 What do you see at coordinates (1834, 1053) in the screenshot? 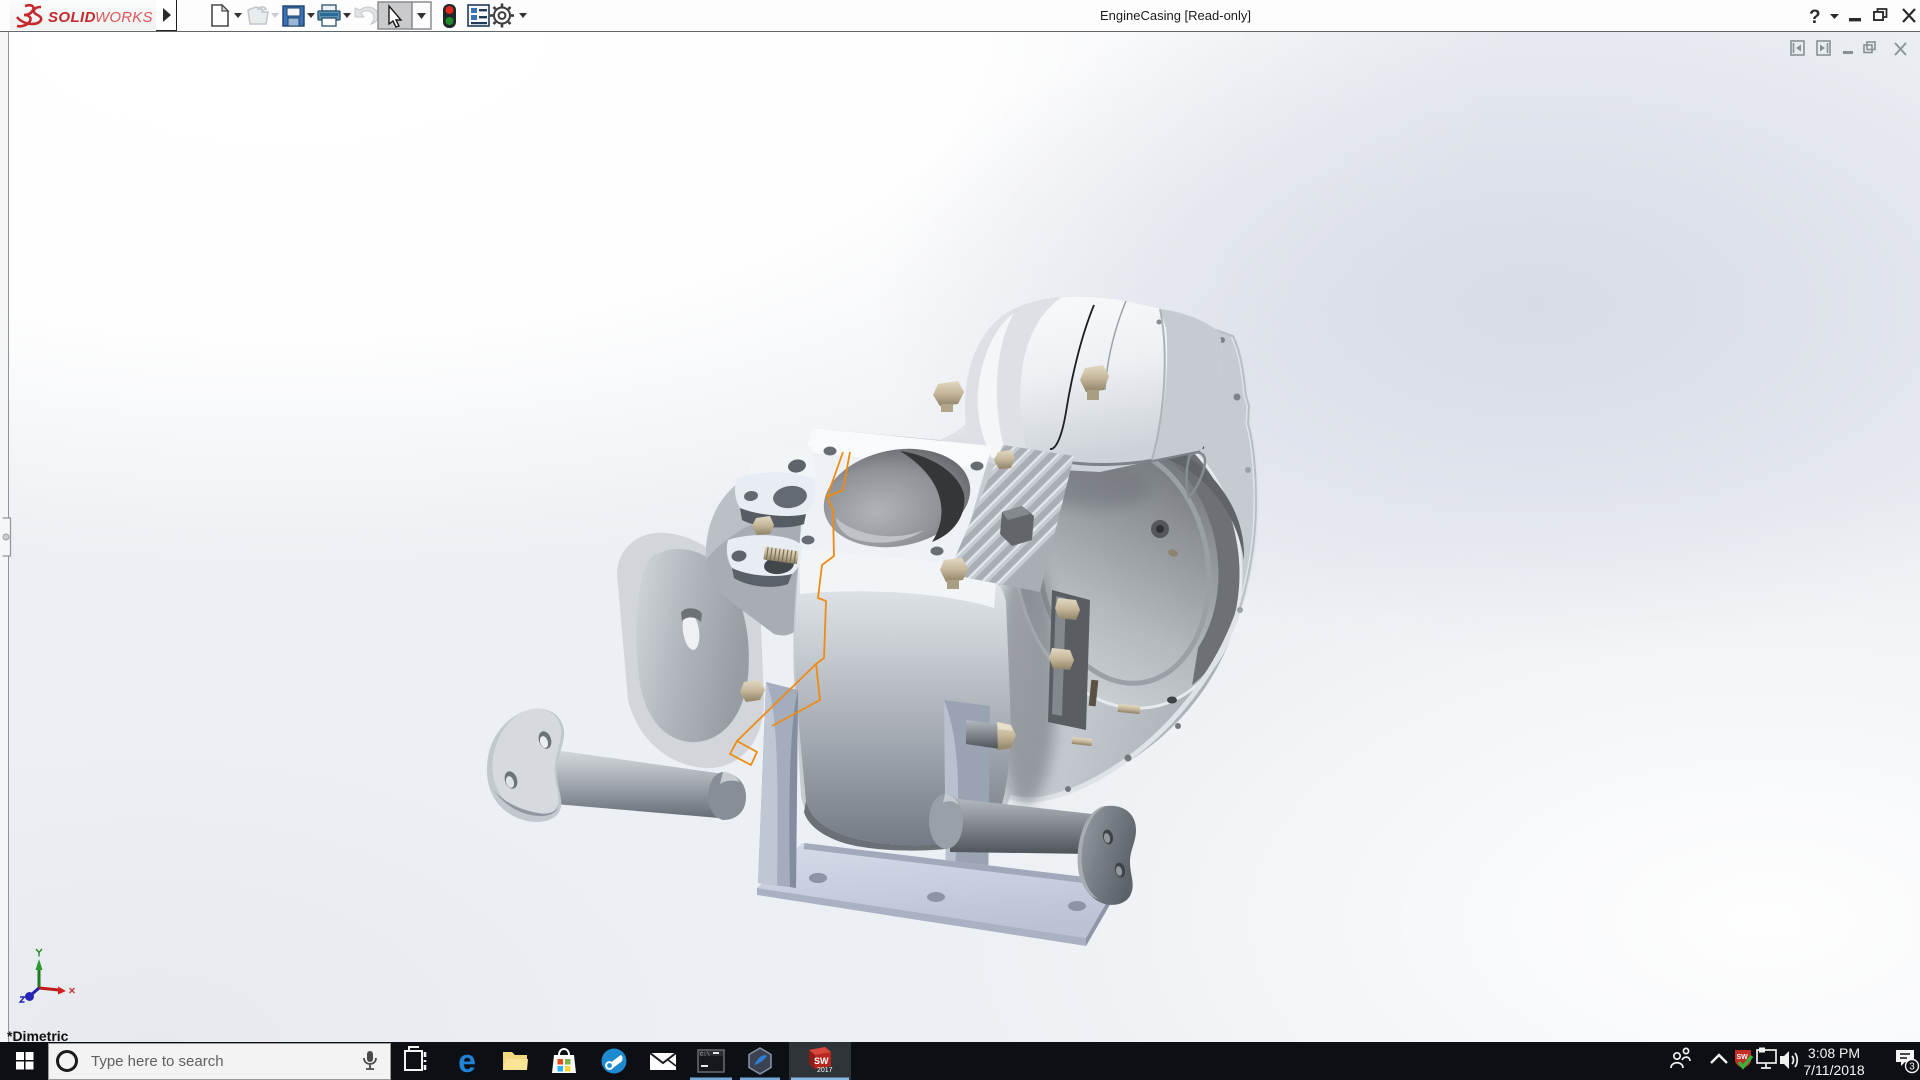
I see `svg-text: 3:08 PM` at bounding box center [1834, 1053].